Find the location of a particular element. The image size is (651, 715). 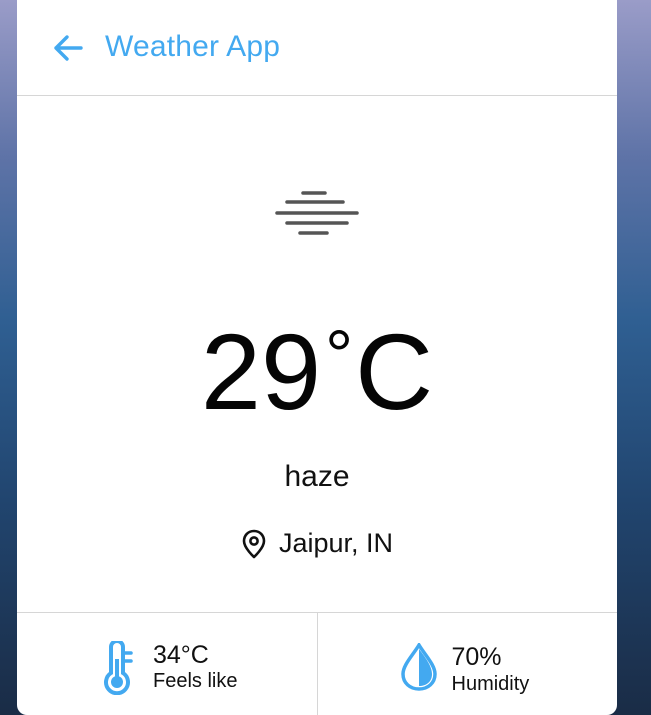

temperature-value: 29 is located at coordinates (261, 371).